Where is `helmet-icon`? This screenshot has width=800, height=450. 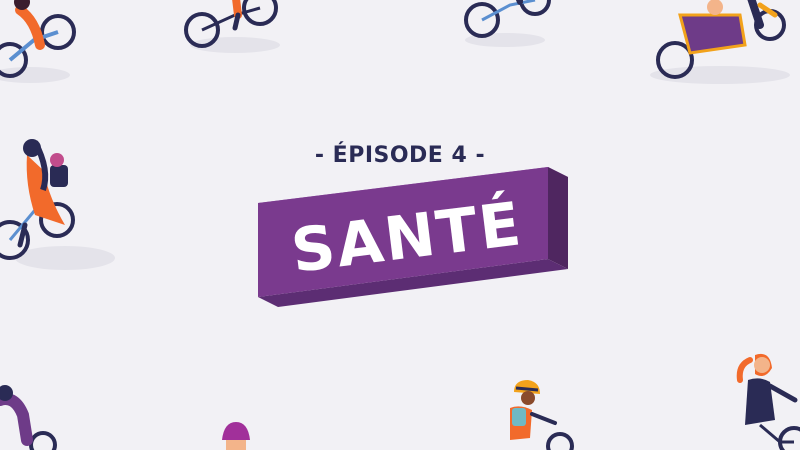
helmet-icon is located at coordinates (236, 436).